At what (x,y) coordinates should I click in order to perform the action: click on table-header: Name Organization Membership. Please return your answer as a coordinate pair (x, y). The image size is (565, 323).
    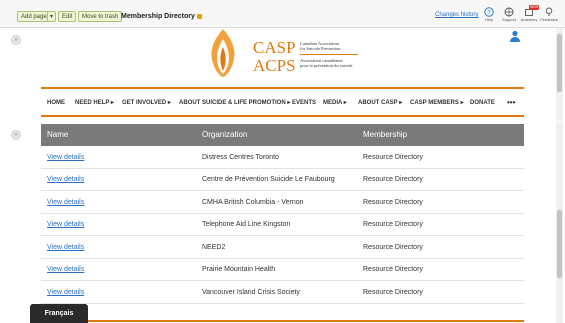
    Looking at the image, I should click on (282, 135).